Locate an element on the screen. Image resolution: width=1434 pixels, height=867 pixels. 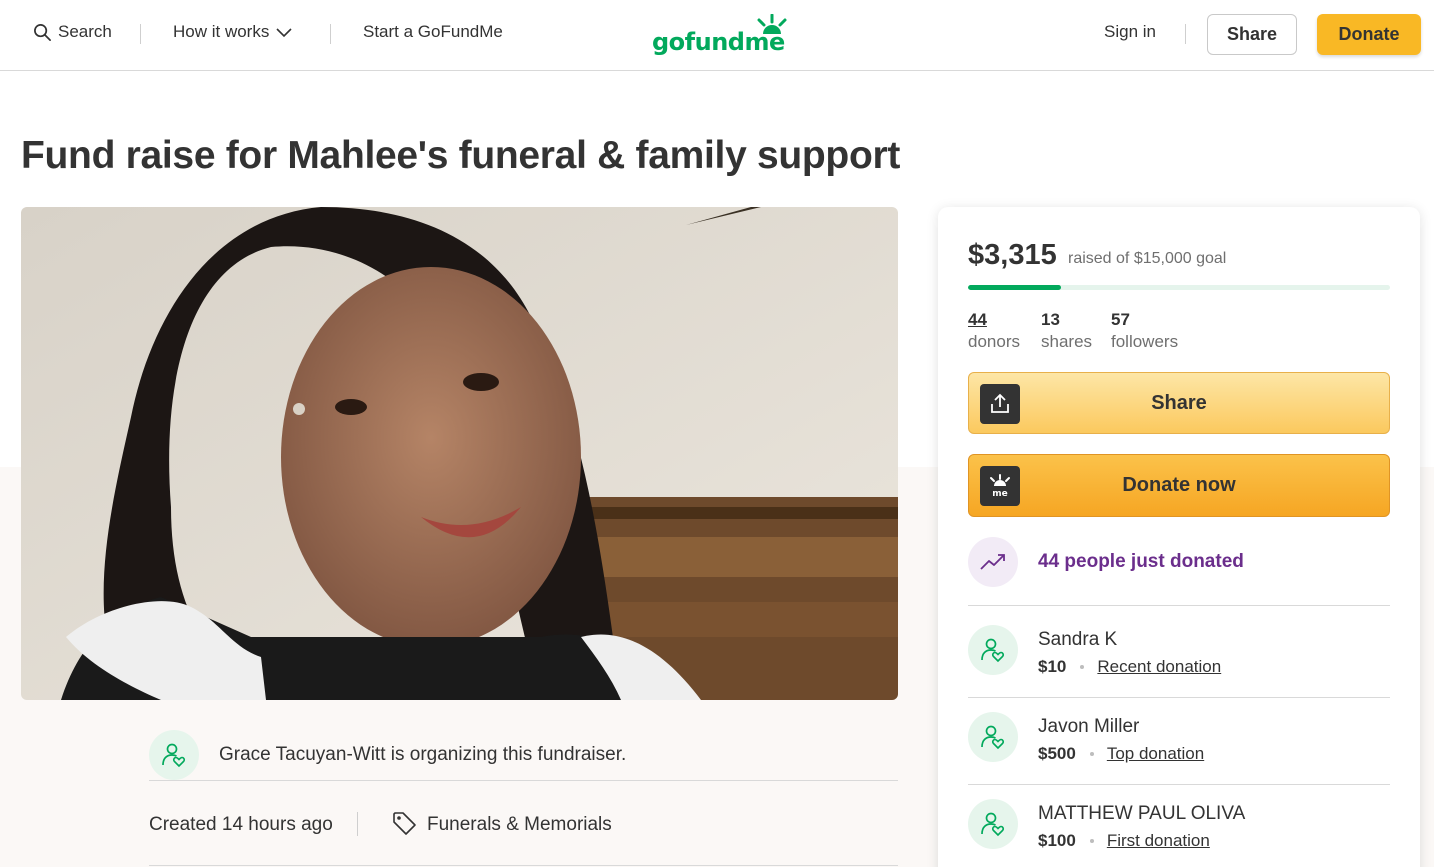
start-gofundme-label: Start a GoFundMe is located at coordinates (433, 31).